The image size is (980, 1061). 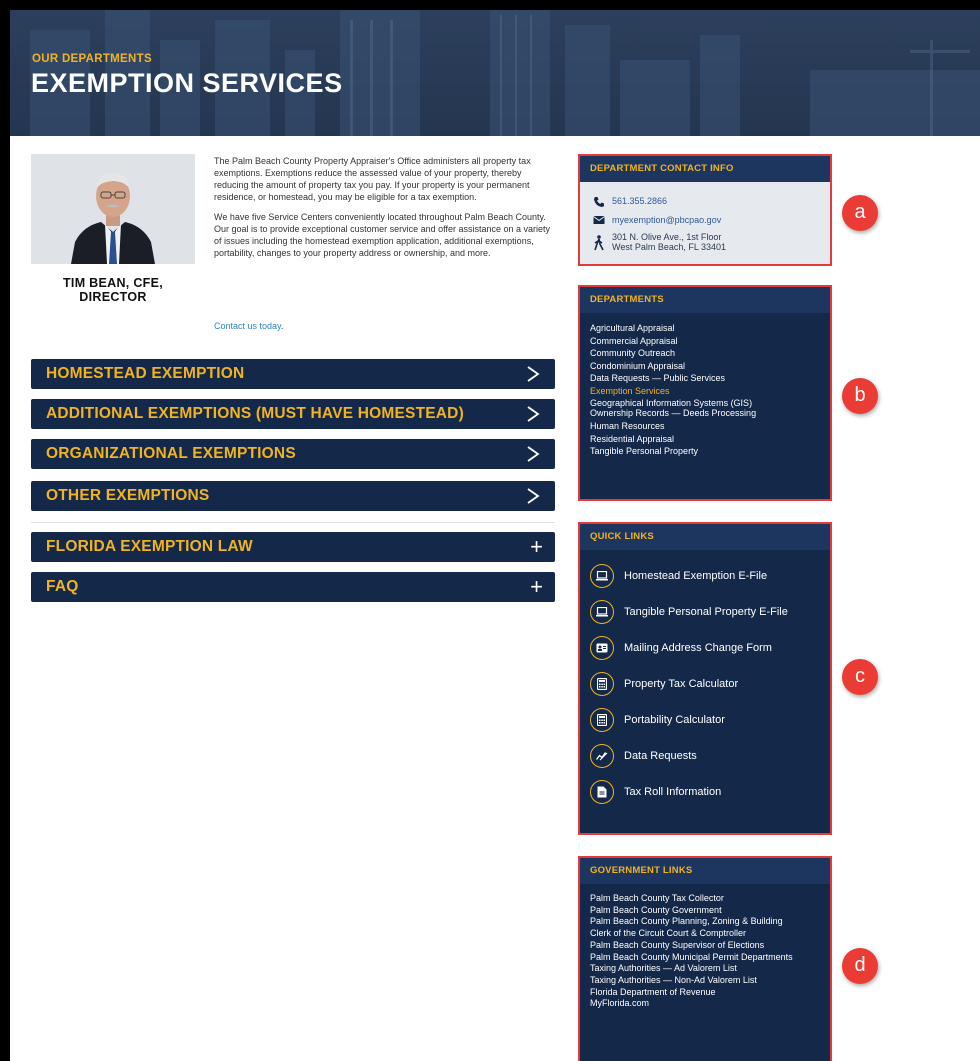 I want to click on hero-kicker: OUR DEPARTMENTS, so click(x=92, y=59).